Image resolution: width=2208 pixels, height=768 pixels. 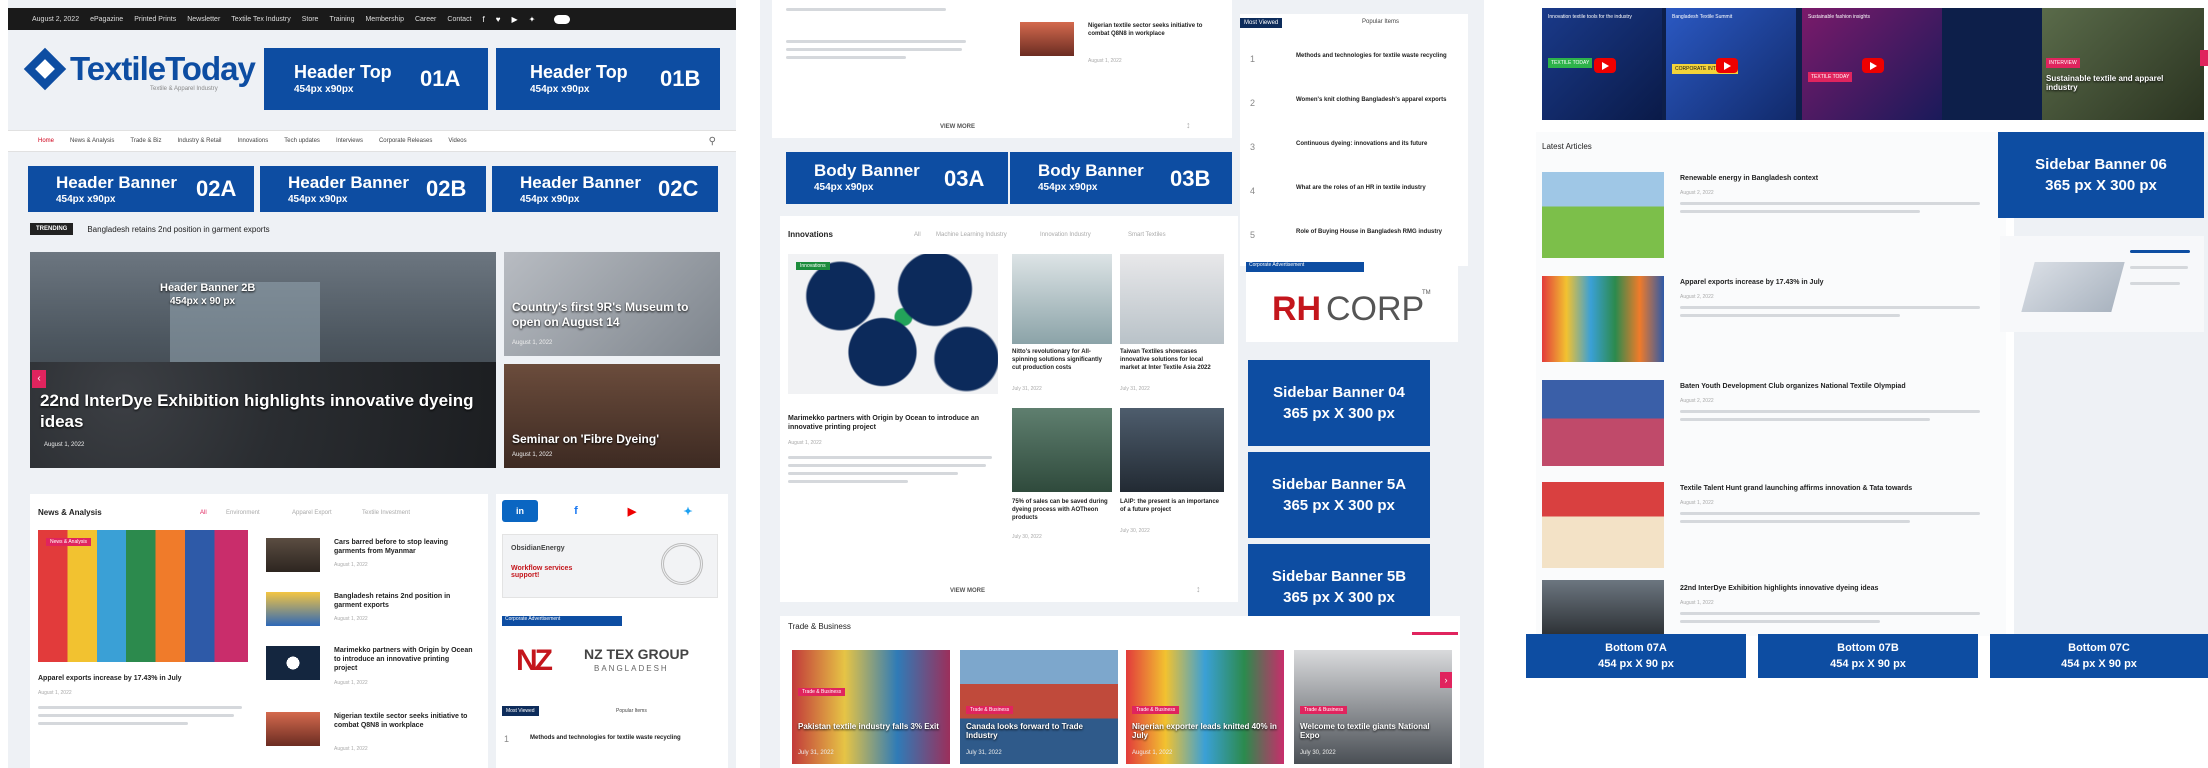 I want to click on nz-tex-group-ad: NZ NZ TEX GROUP BANGLADESH, so click(x=610, y=662).